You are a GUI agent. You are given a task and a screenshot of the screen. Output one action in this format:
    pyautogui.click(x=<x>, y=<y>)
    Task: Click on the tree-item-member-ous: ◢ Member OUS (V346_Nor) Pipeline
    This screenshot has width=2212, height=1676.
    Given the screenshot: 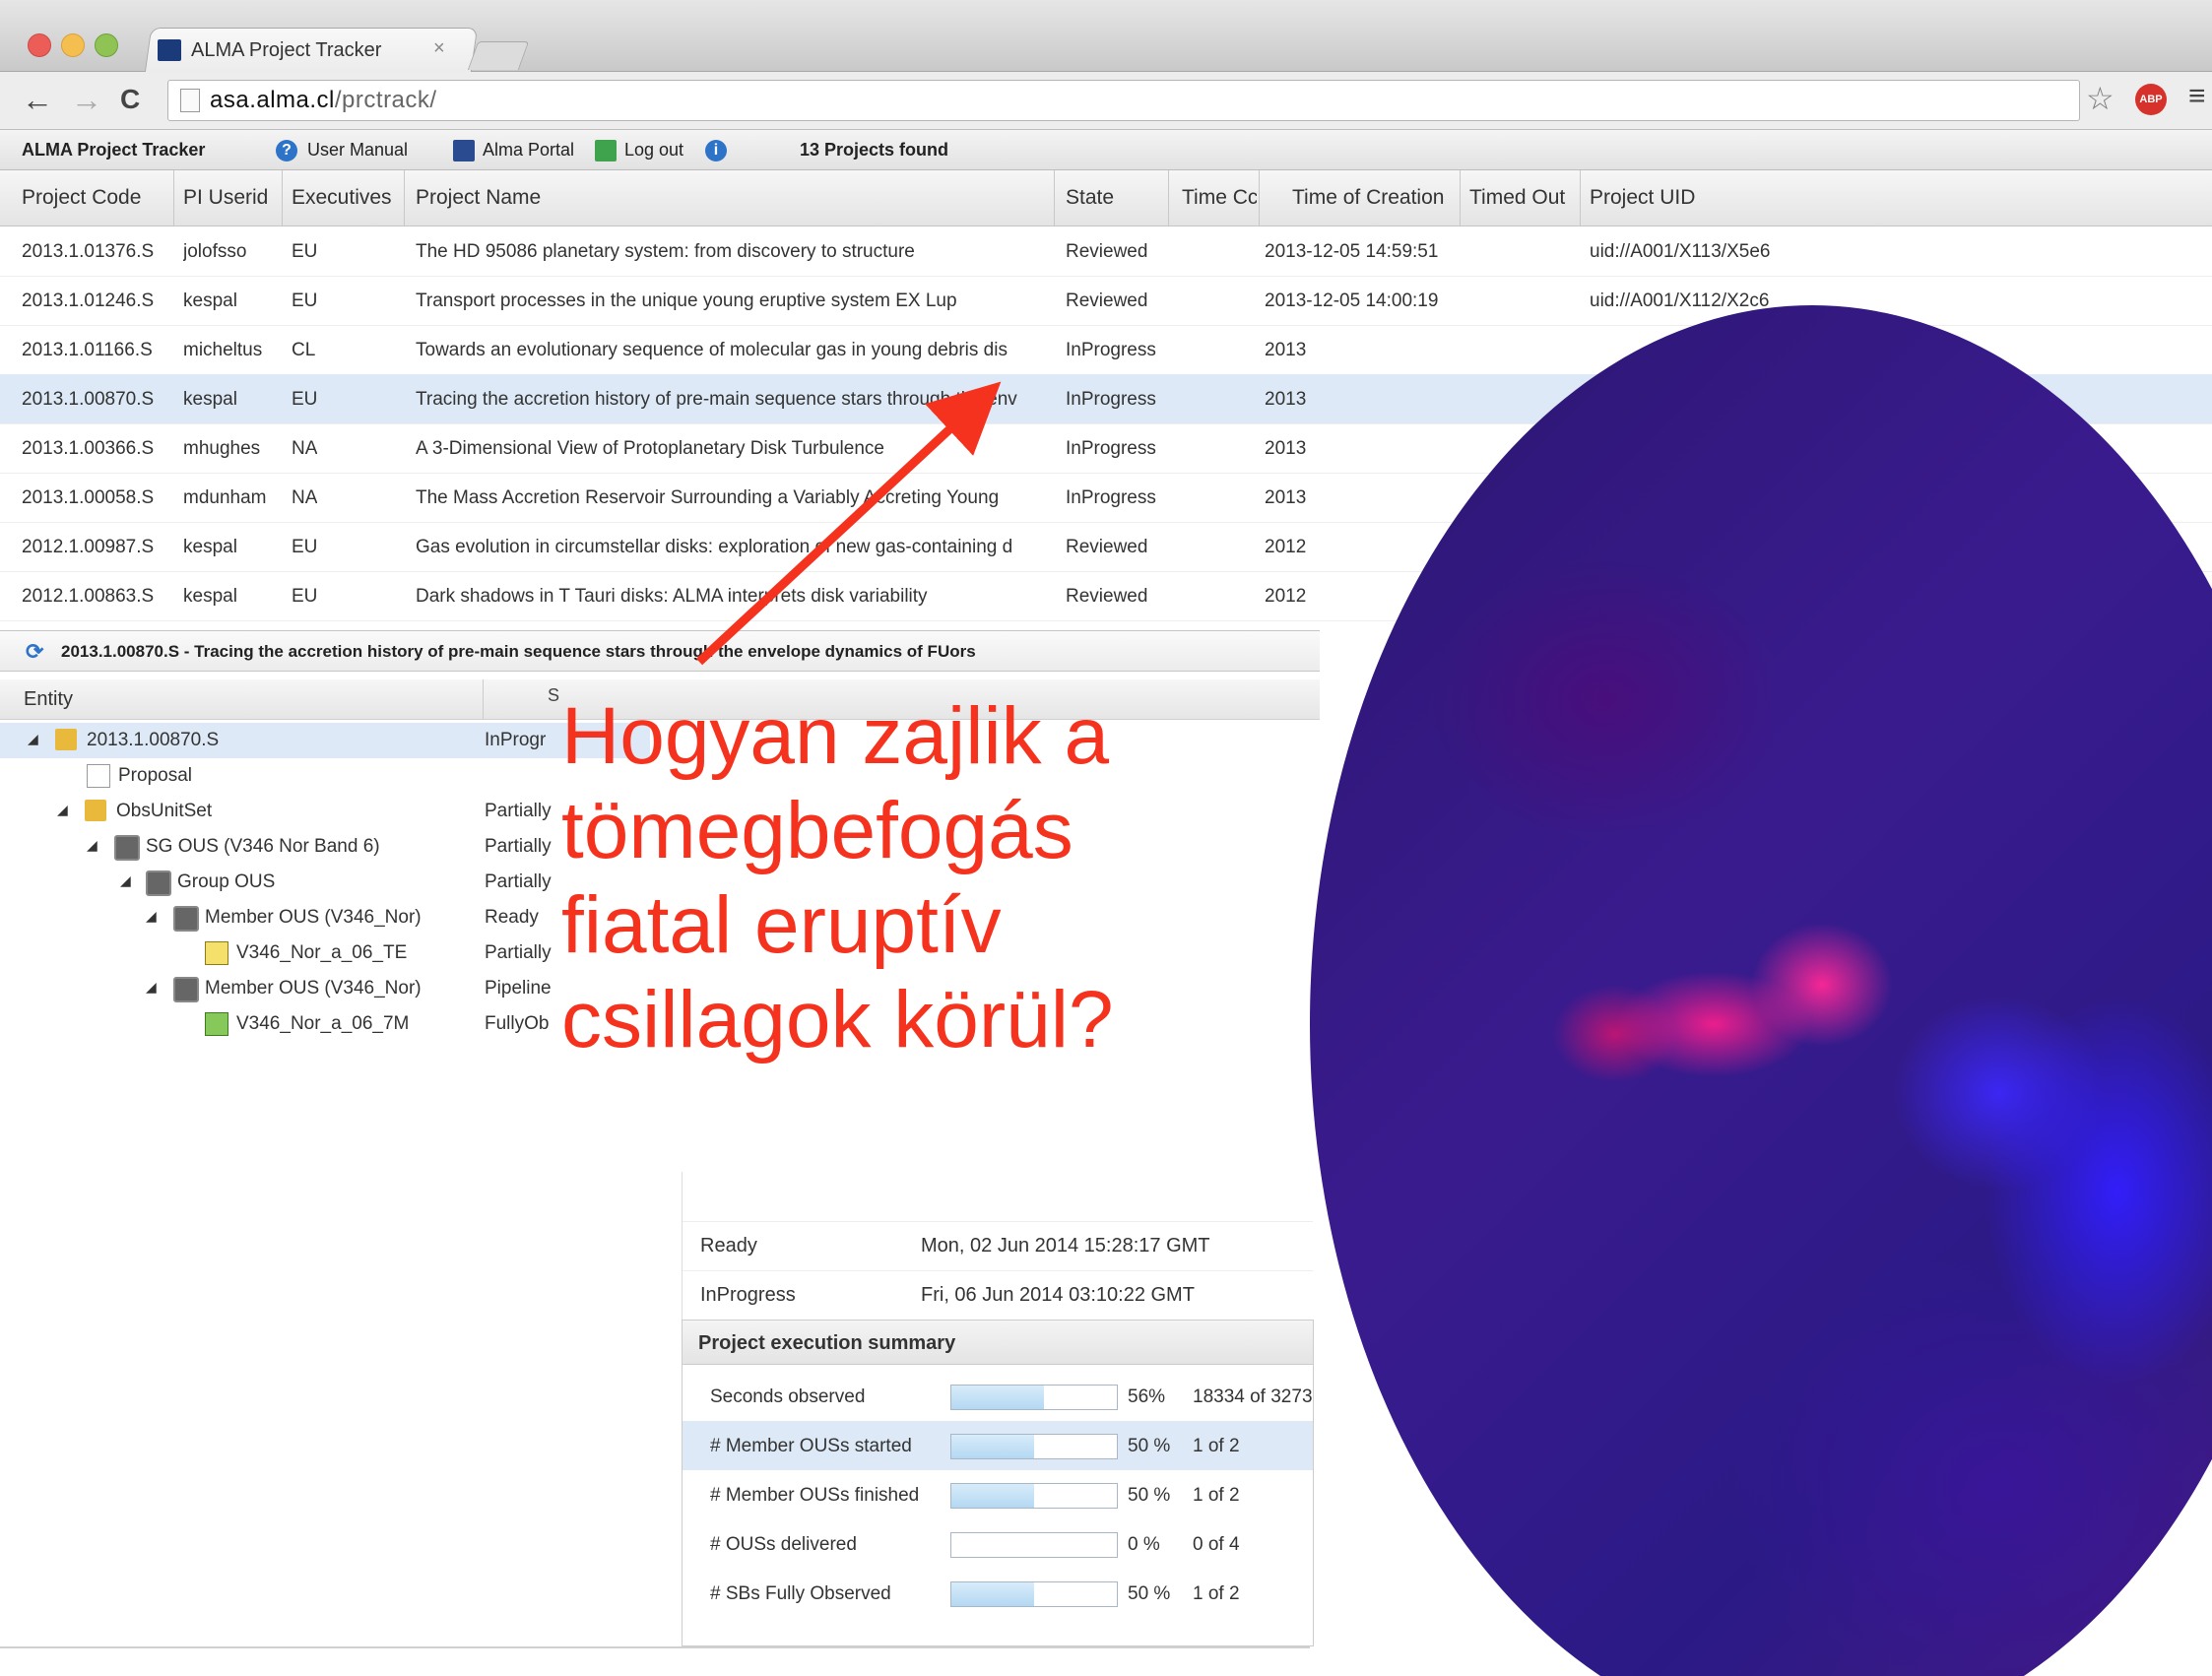 What is the action you would take?
    pyautogui.click(x=325, y=989)
    